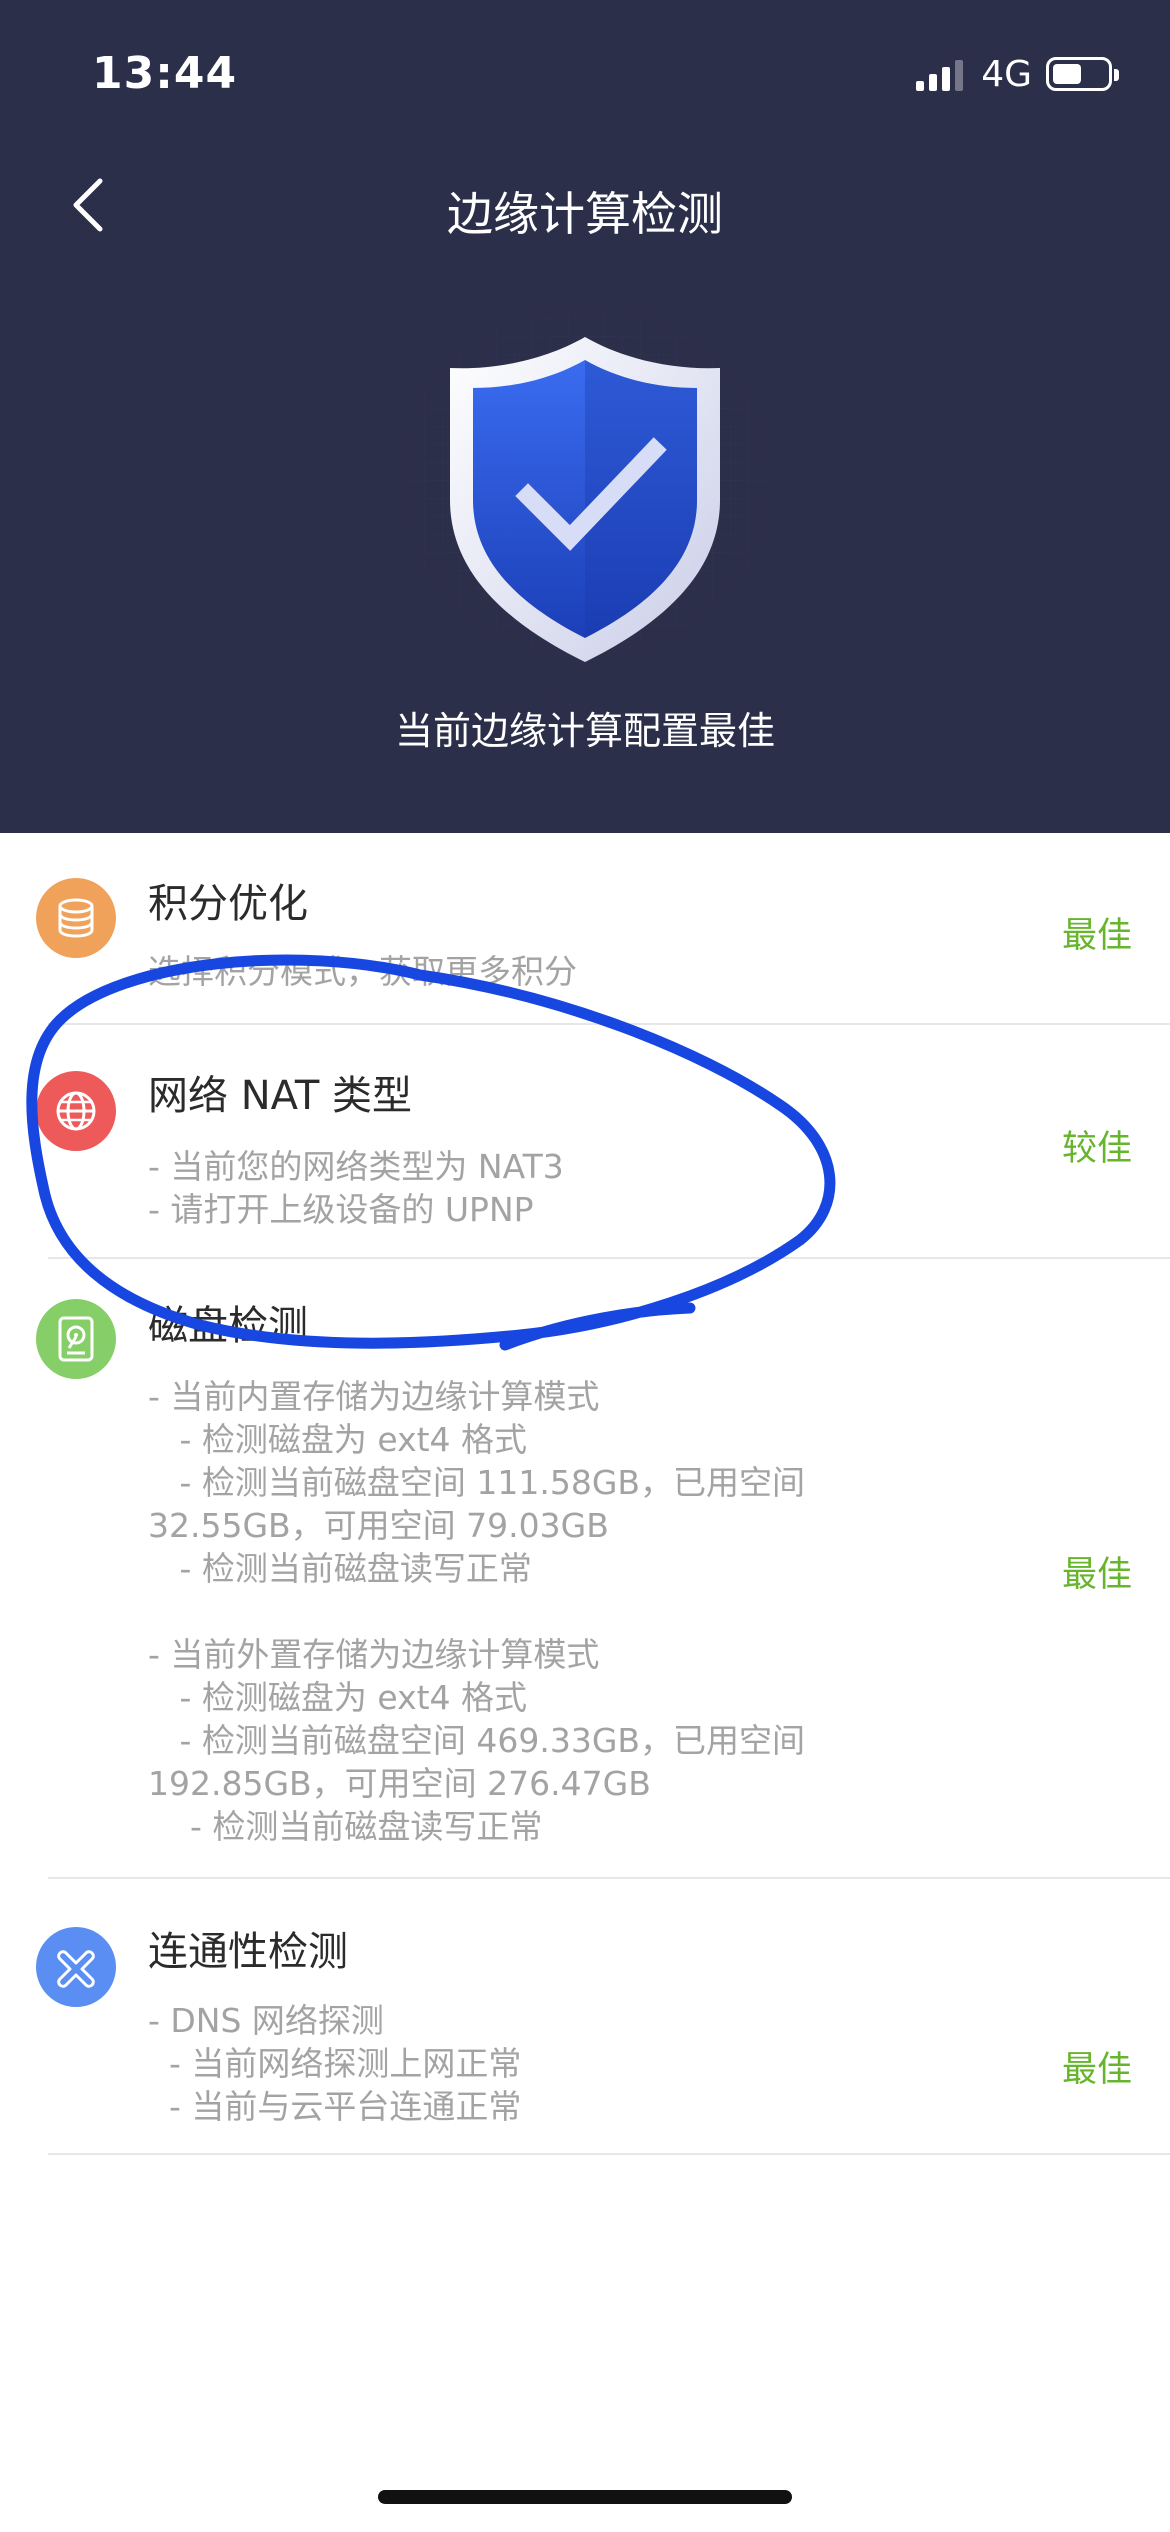  What do you see at coordinates (248, 1952) in the screenshot?
I see `item-title: 连通性检测` at bounding box center [248, 1952].